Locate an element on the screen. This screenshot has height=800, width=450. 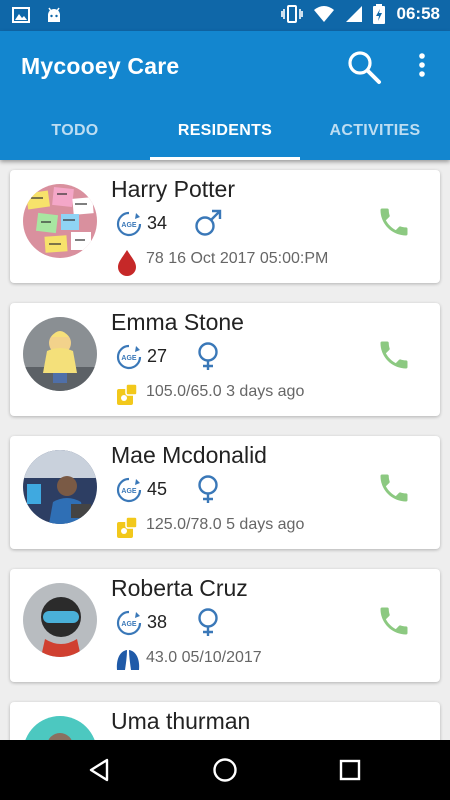
resident-name: Harry Potter is located at coordinates (173, 189).